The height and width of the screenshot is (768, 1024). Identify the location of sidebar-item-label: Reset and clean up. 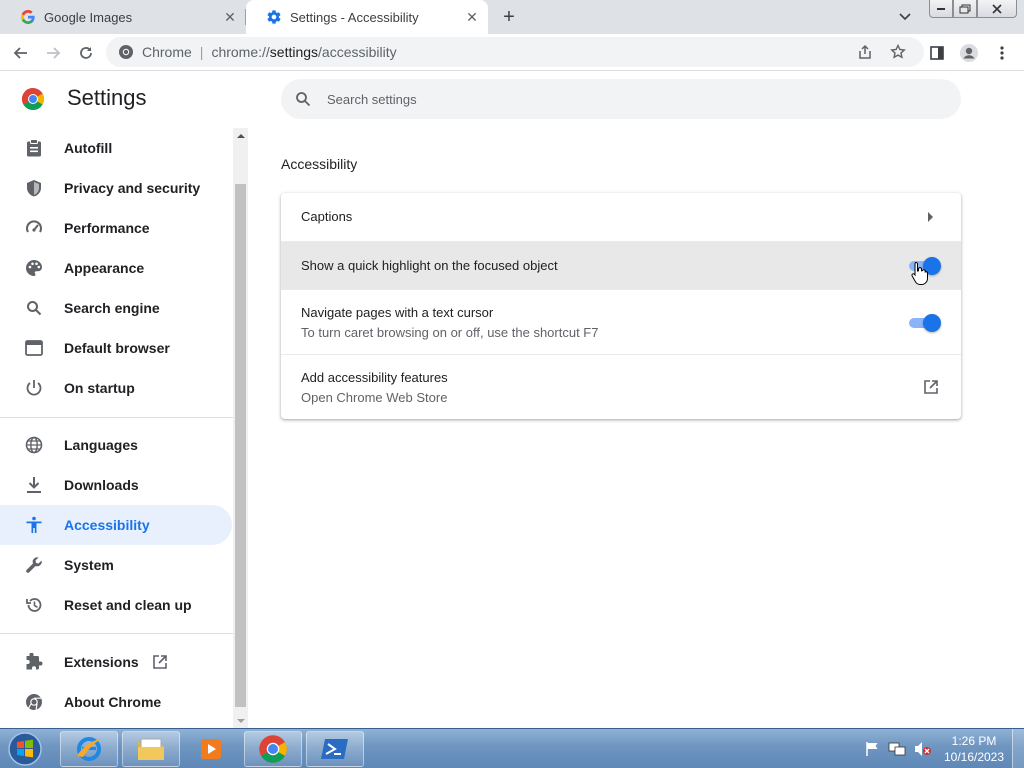
(128, 605).